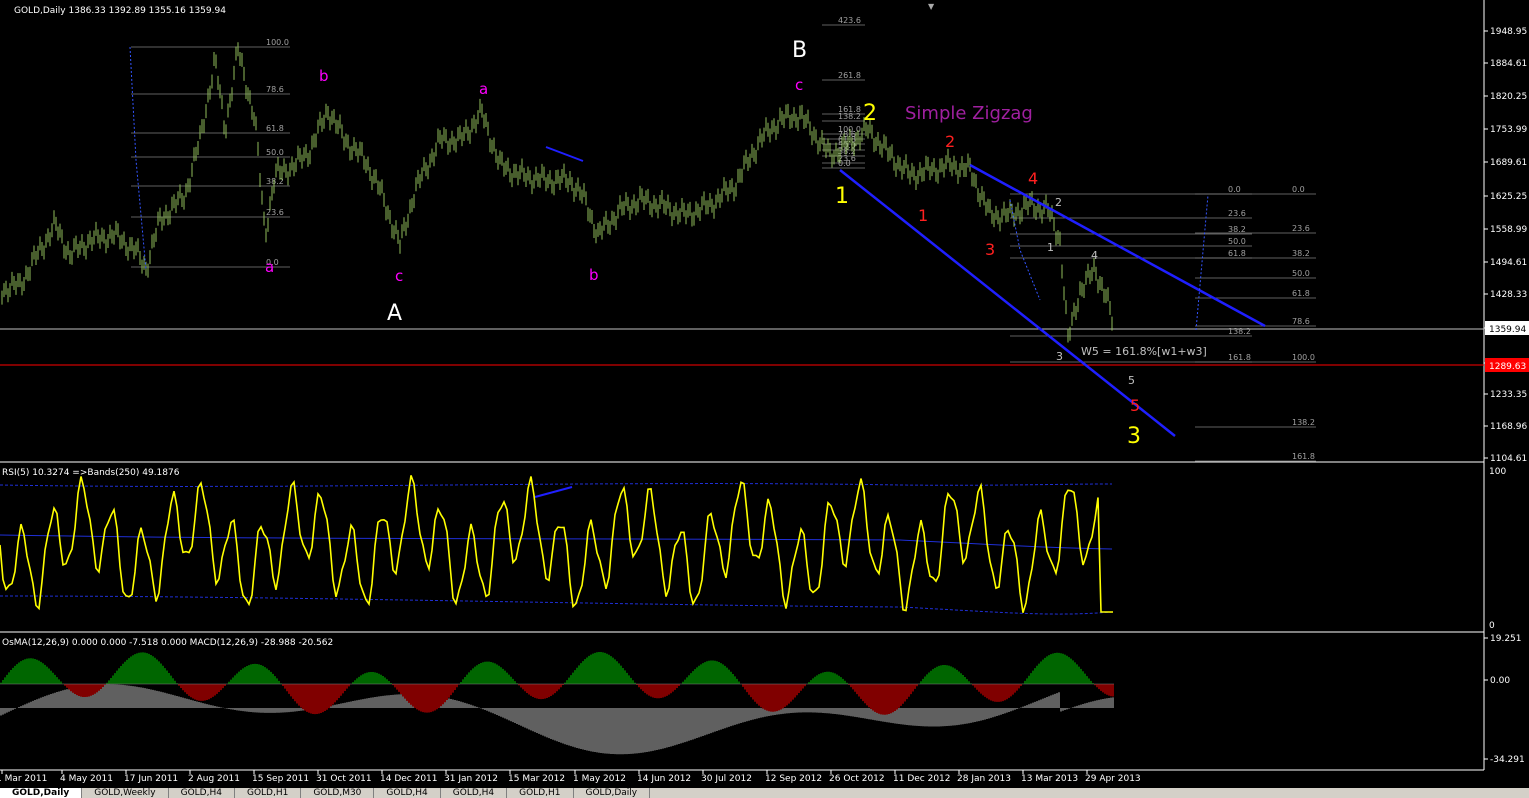 Image resolution: width=1529 pixels, height=798 pixels. What do you see at coordinates (1508, 427) in the screenshot?
I see `price-label: 1168.96` at bounding box center [1508, 427].